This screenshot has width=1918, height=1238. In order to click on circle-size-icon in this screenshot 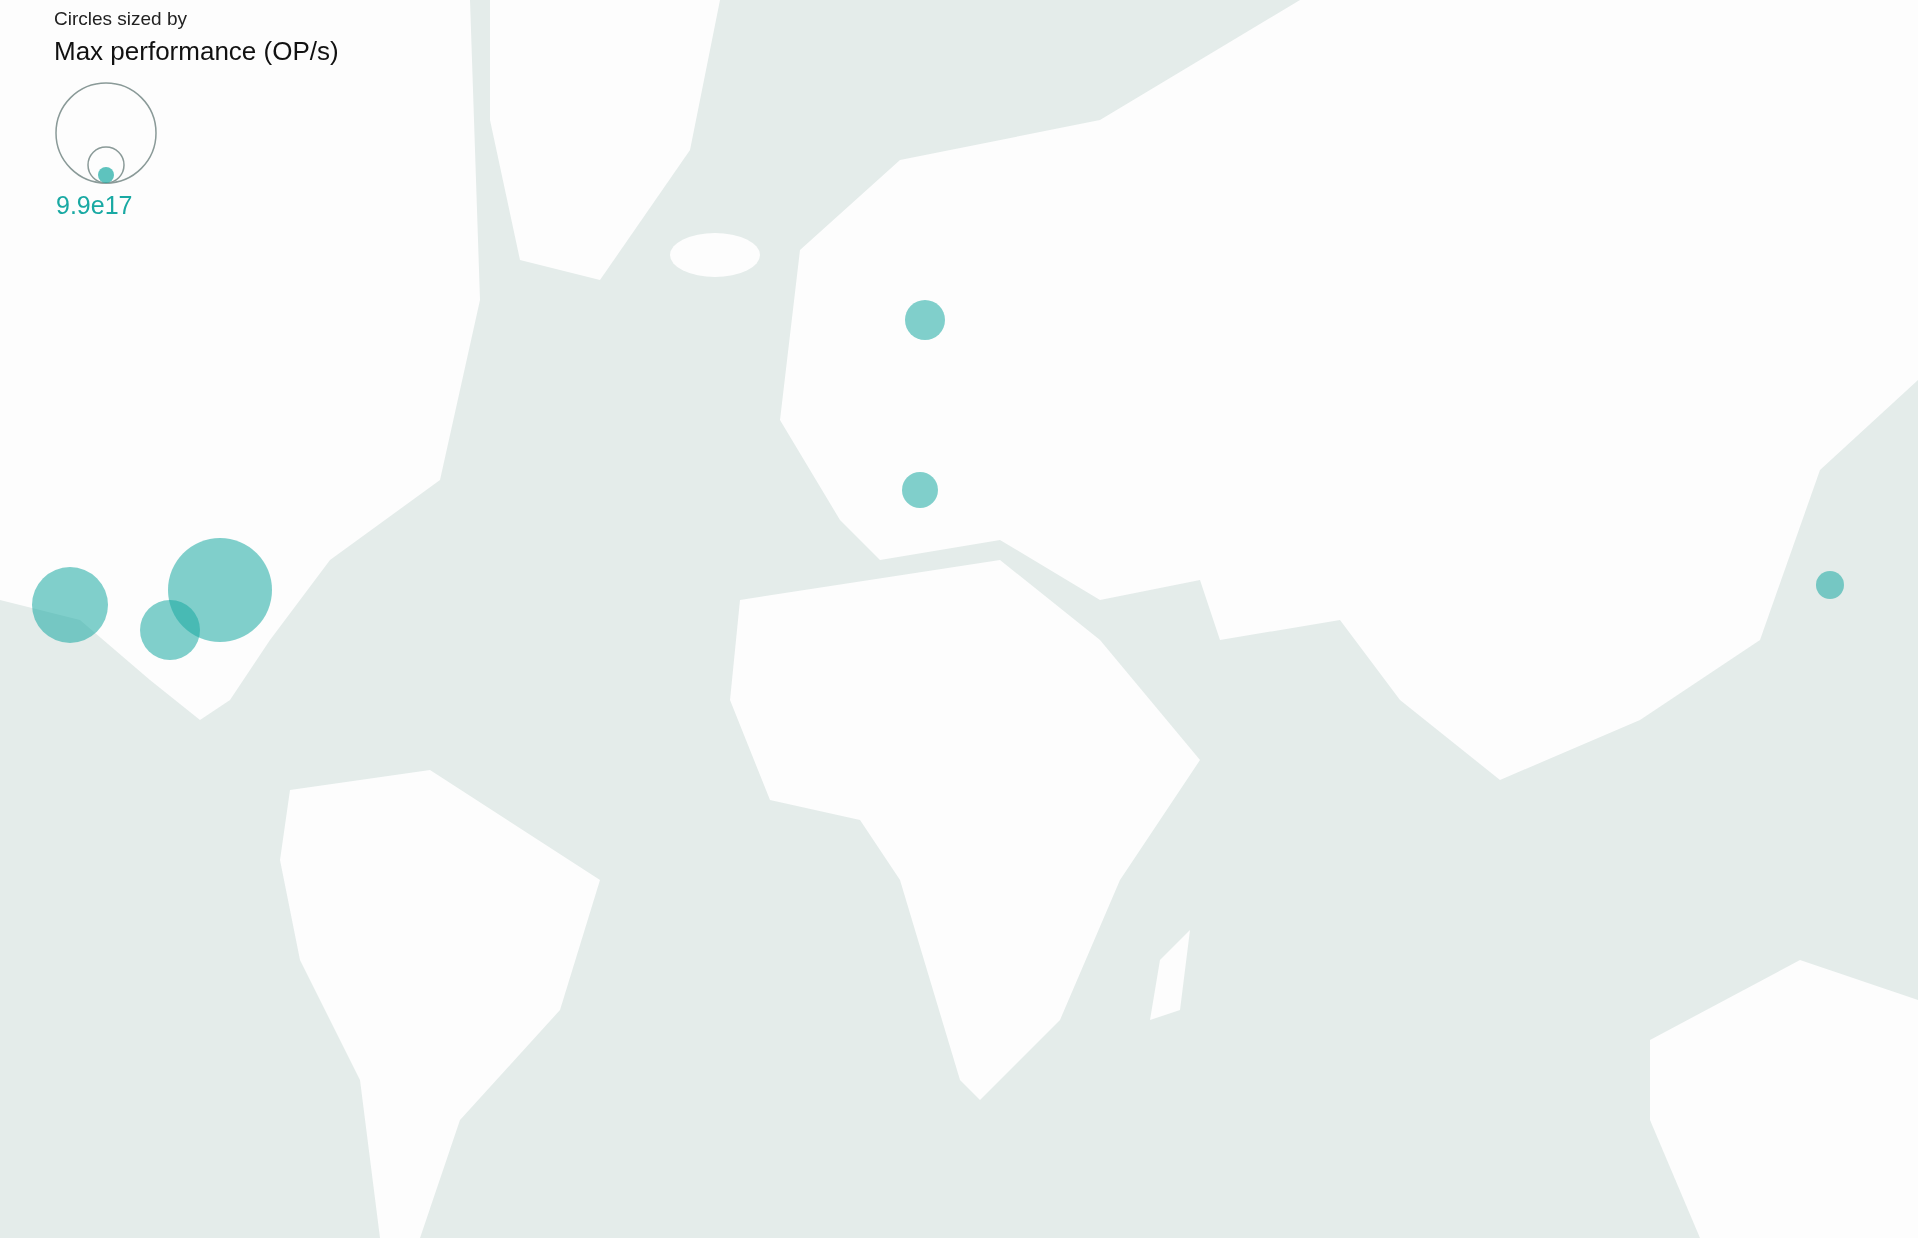, I will do `click(106, 133)`.